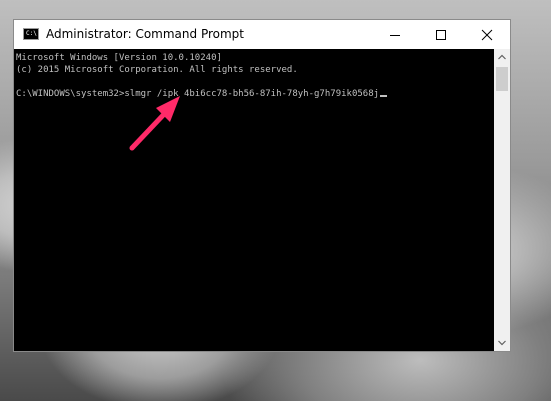 This screenshot has height=401, width=551. I want to click on app-icon-glyph: C:\, so click(31, 33).